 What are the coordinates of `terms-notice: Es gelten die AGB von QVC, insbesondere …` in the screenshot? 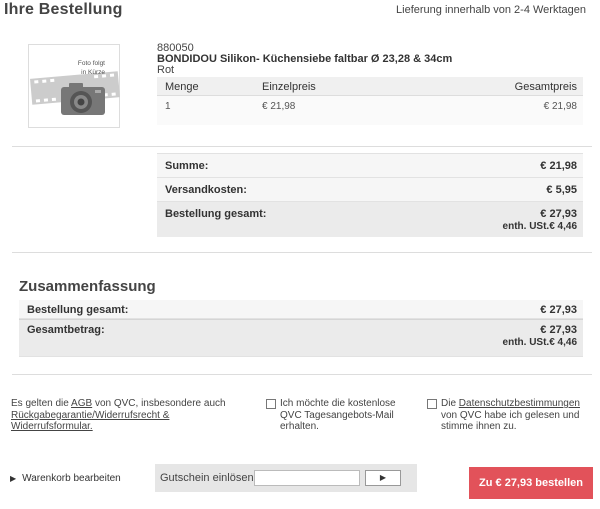 It's located at (118, 415).